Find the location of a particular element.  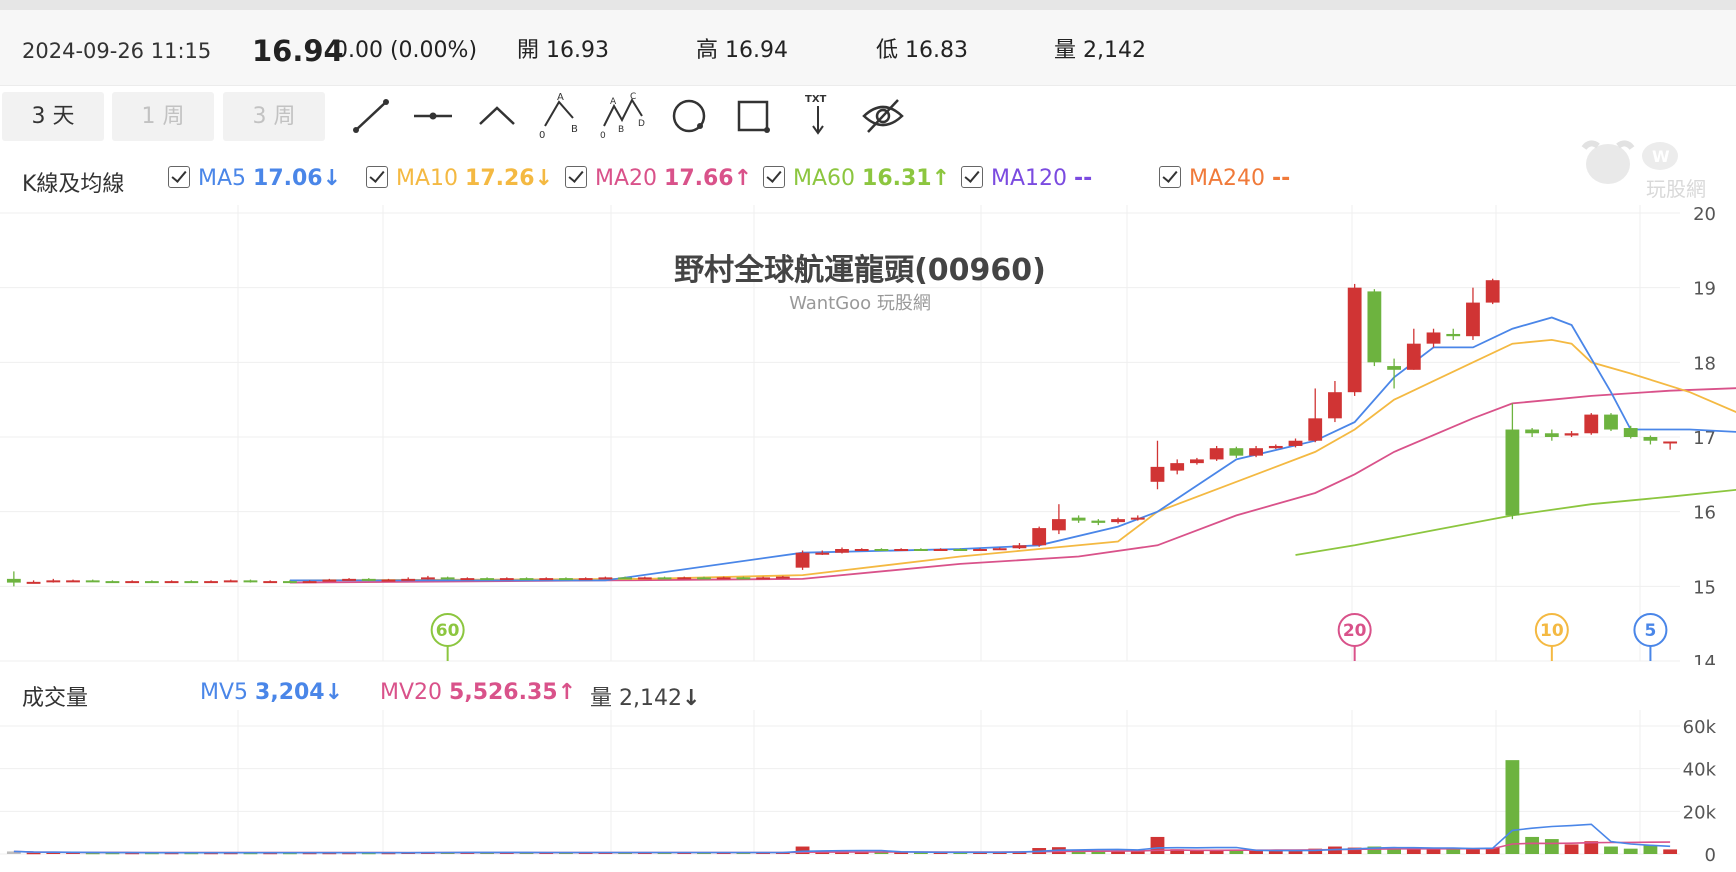

ma240-toggle: MA240 -- is located at coordinates (1224, 178).